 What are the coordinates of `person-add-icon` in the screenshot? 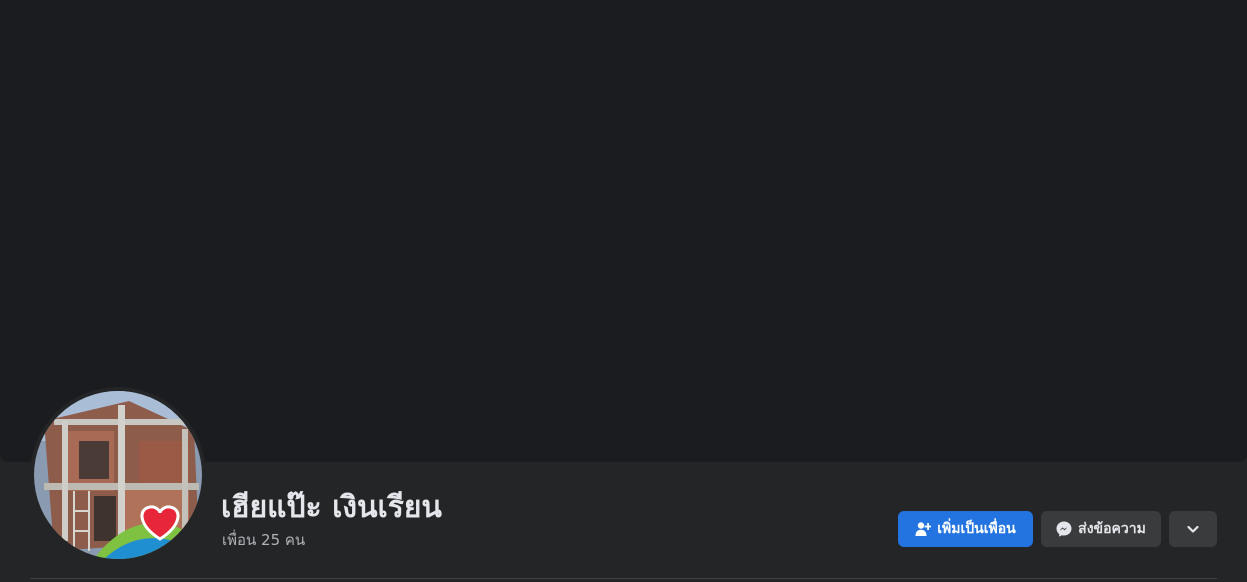 It's located at (923, 529).